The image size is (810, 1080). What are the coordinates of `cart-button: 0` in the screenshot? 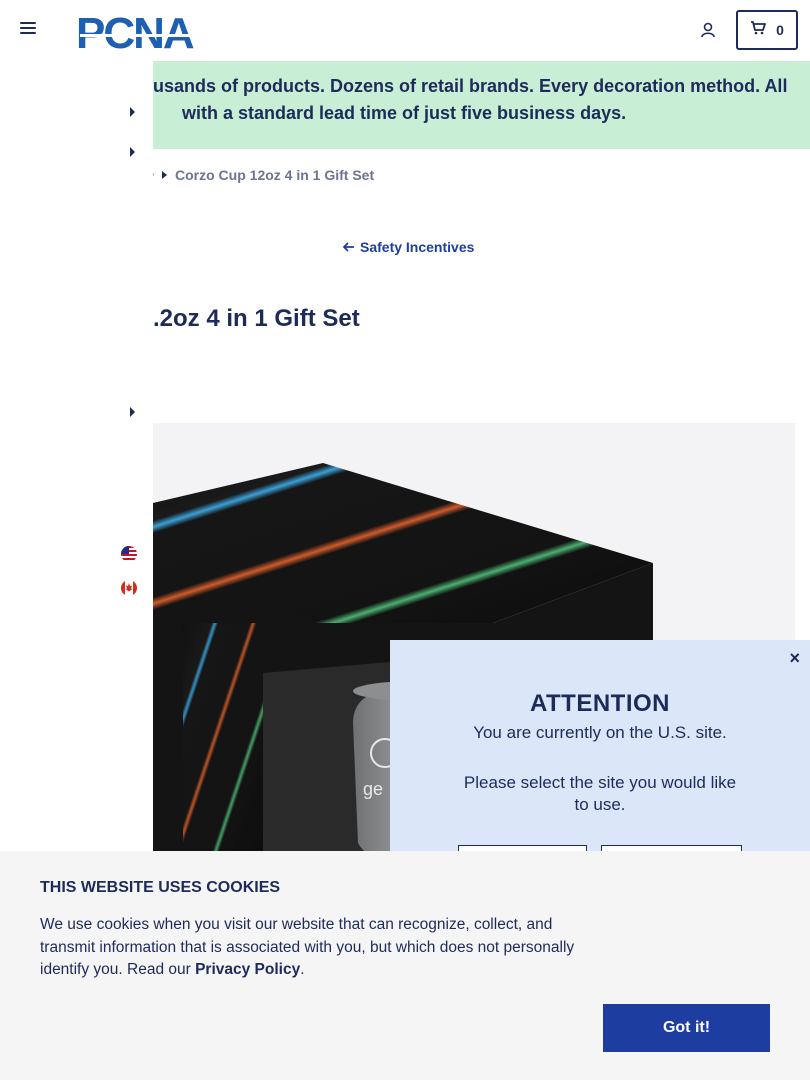 It's located at (767, 30).